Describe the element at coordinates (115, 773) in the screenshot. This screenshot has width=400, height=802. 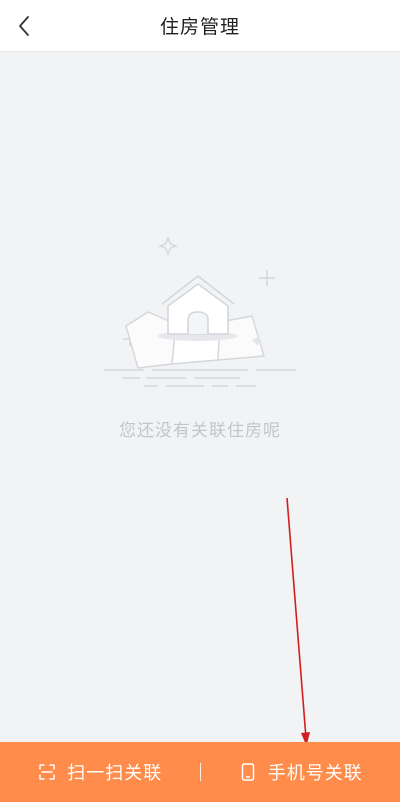
I see `scan-link-label: 扫一扫关联` at that location.